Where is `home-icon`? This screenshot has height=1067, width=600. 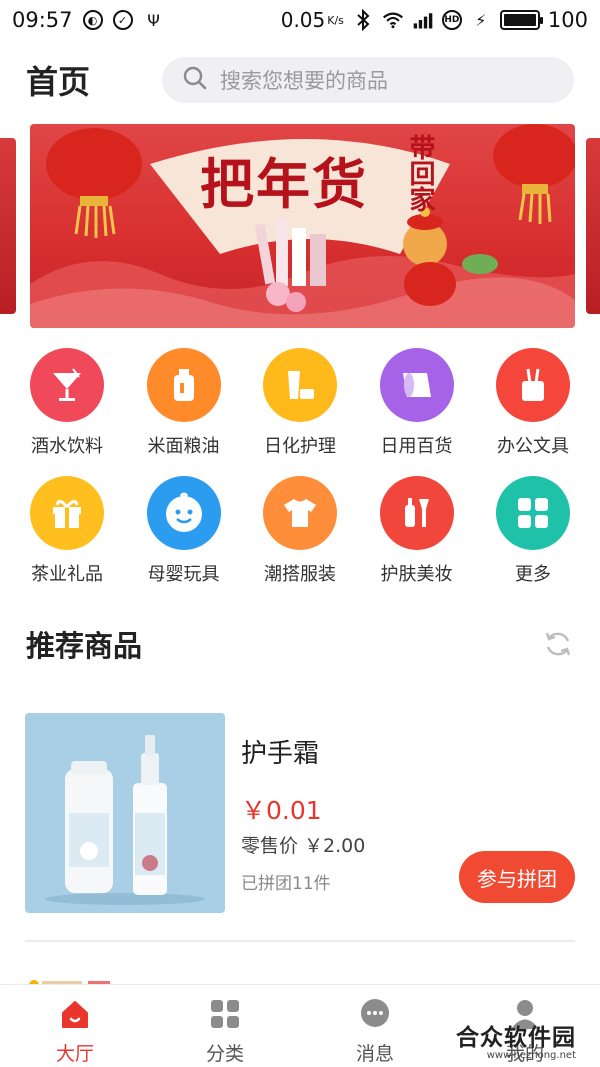 home-icon is located at coordinates (75, 1014).